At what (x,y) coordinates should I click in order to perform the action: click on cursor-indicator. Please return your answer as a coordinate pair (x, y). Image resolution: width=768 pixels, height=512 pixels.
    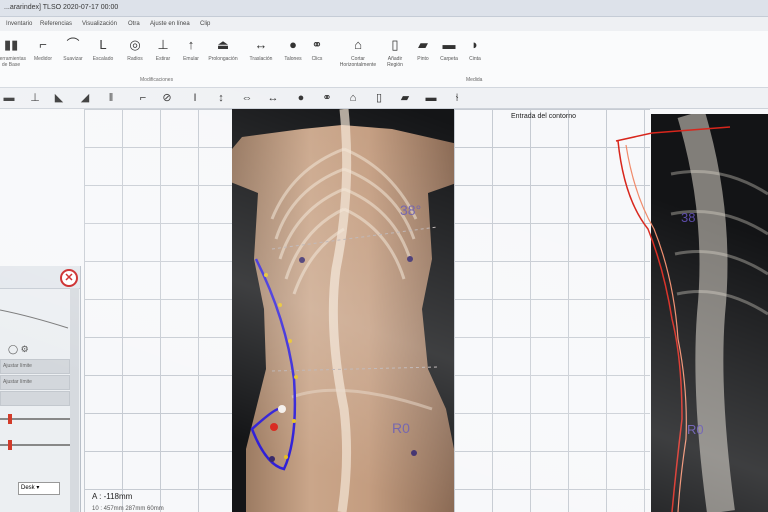
    Looking at the image, I should click on (282, 409).